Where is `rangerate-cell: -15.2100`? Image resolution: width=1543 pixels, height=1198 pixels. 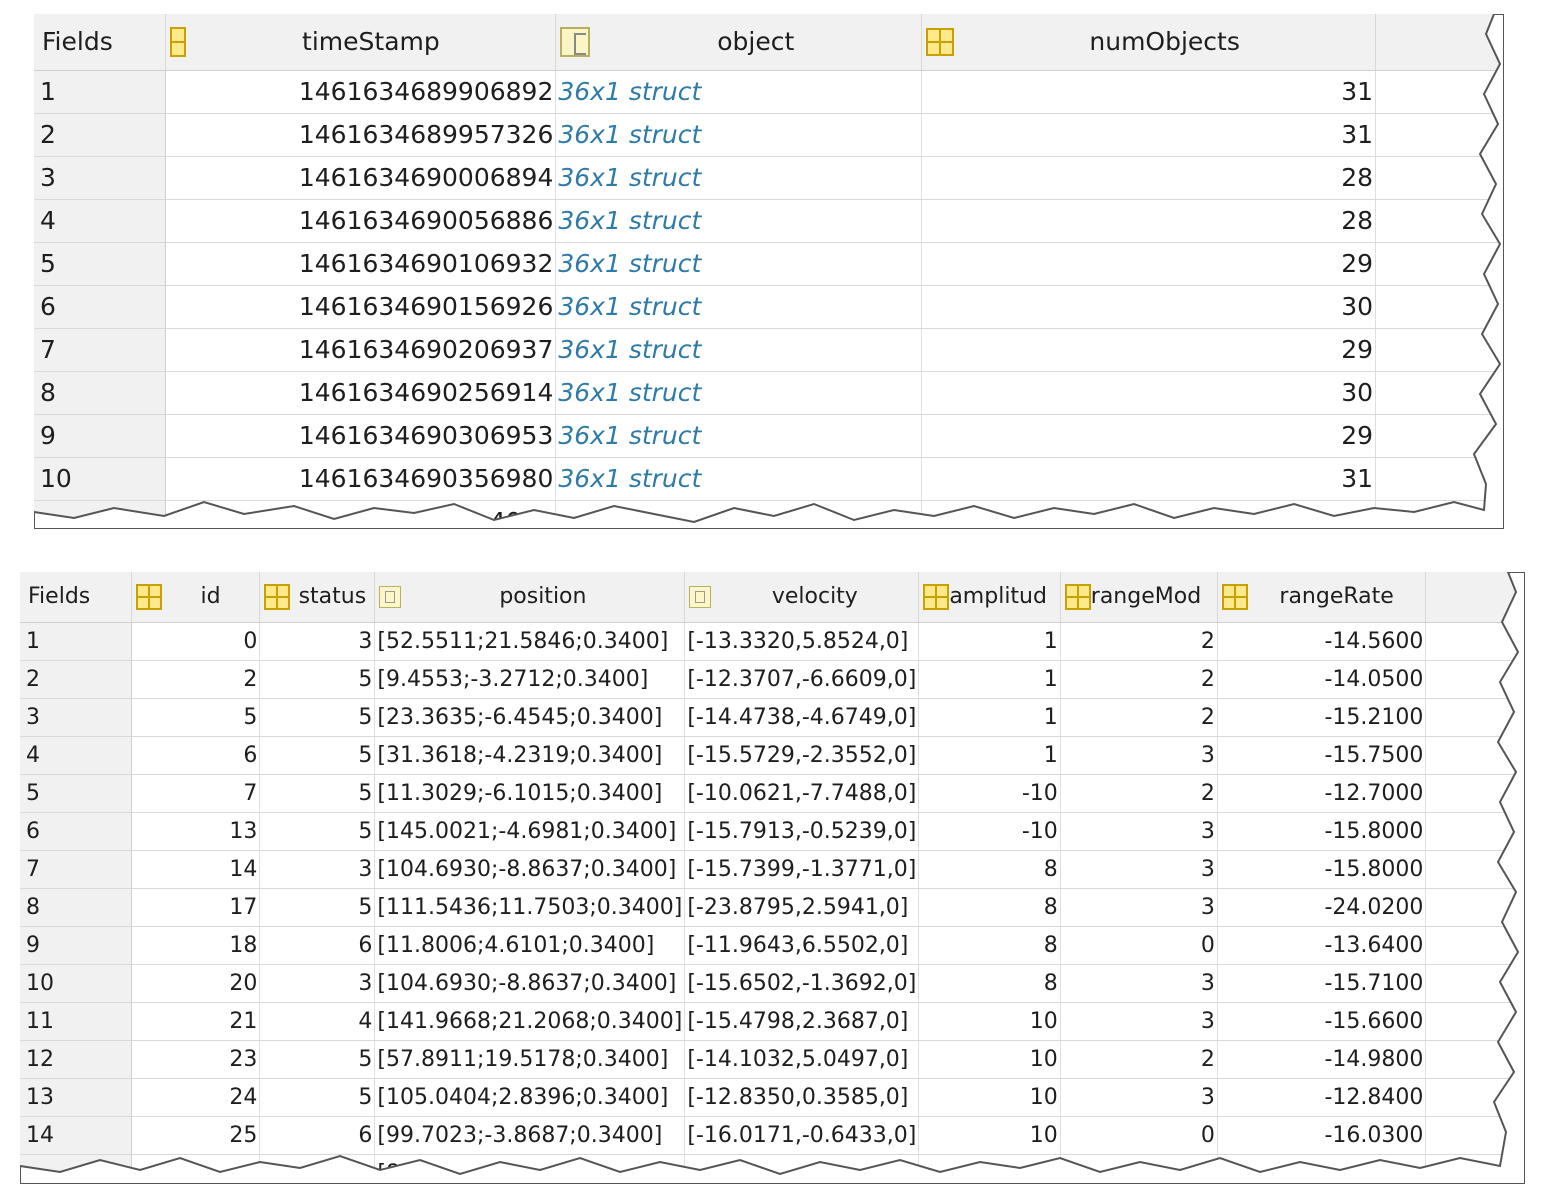
rangerate-cell: -15.2100 is located at coordinates (1322, 717).